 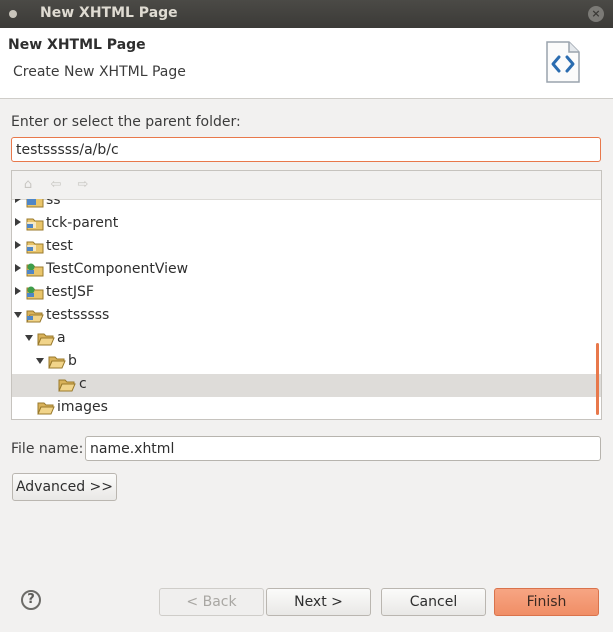 What do you see at coordinates (83, 185) in the screenshot?
I see `forward-arrow-icon: ⇨` at bounding box center [83, 185].